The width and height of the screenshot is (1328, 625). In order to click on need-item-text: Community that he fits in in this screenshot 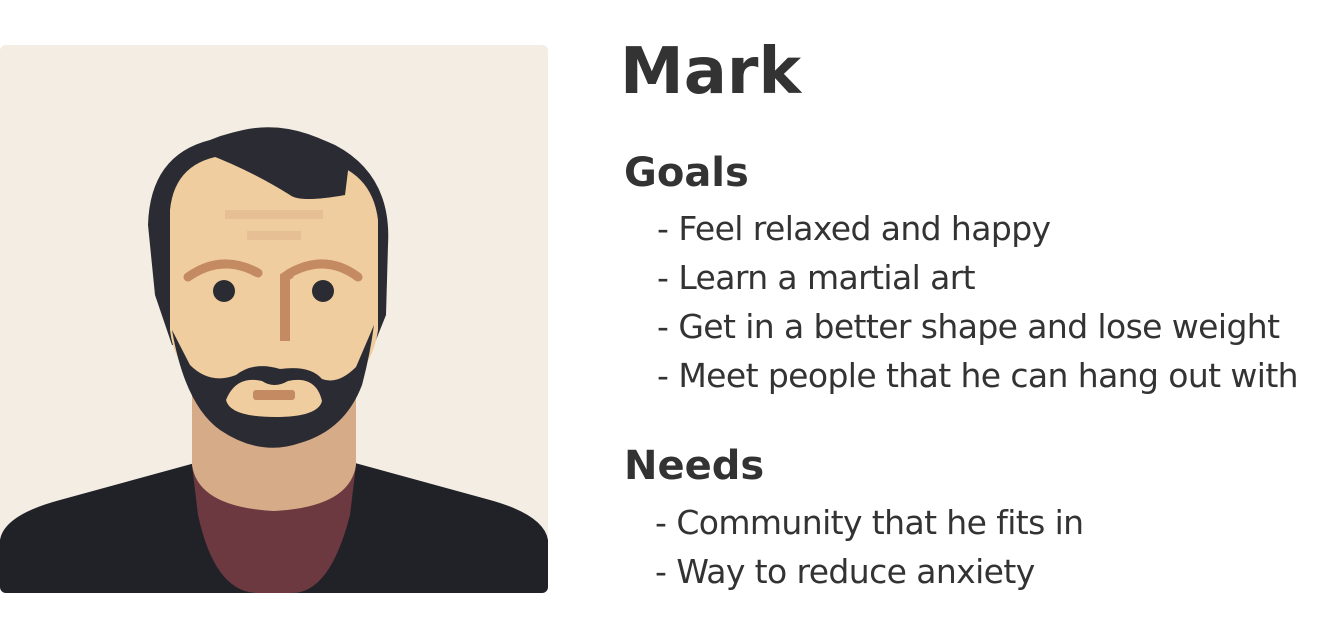, I will do `click(880, 522)`.